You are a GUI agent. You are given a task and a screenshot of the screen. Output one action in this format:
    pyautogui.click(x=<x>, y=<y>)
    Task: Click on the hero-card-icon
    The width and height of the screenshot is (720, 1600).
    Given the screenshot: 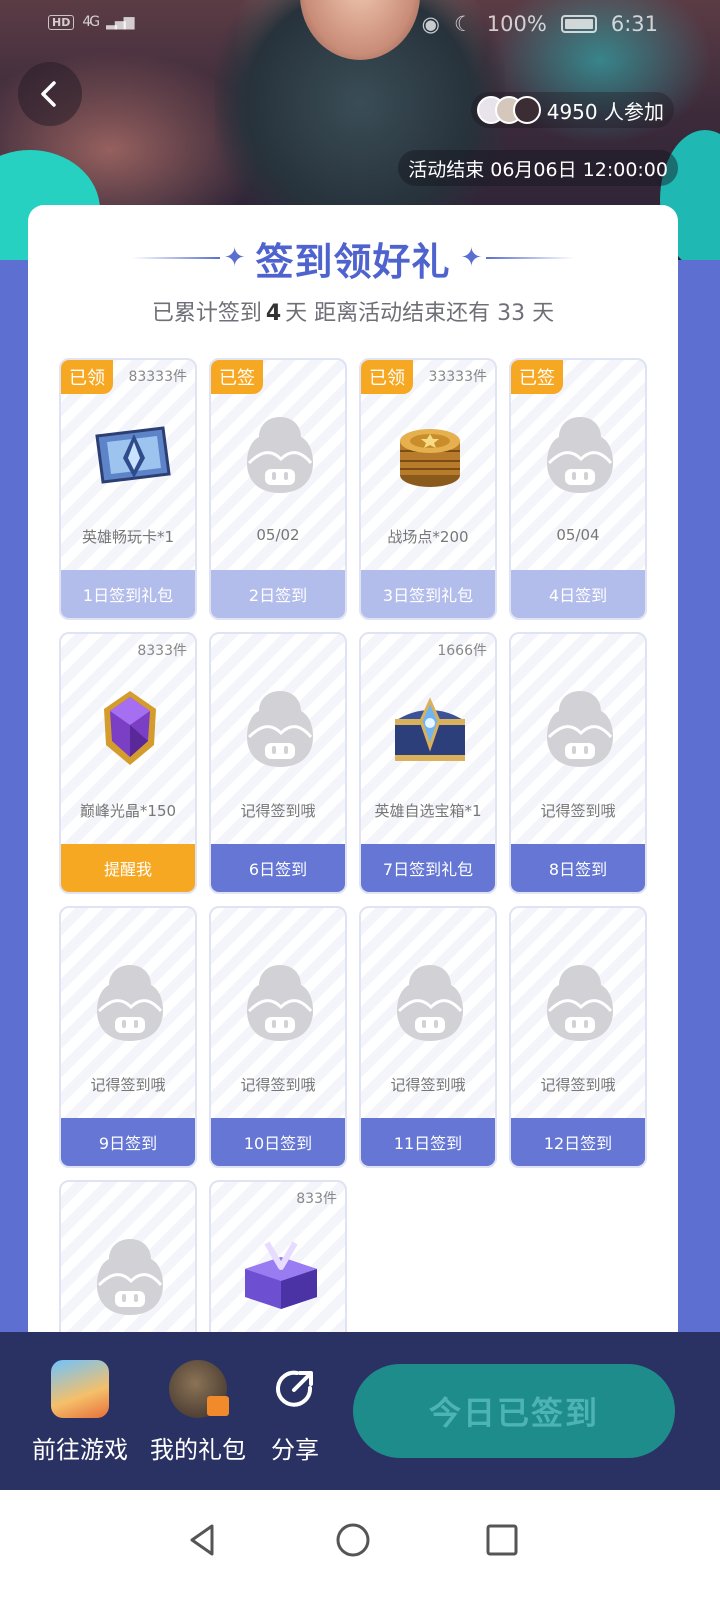 What is the action you would take?
    pyautogui.click(x=130, y=455)
    